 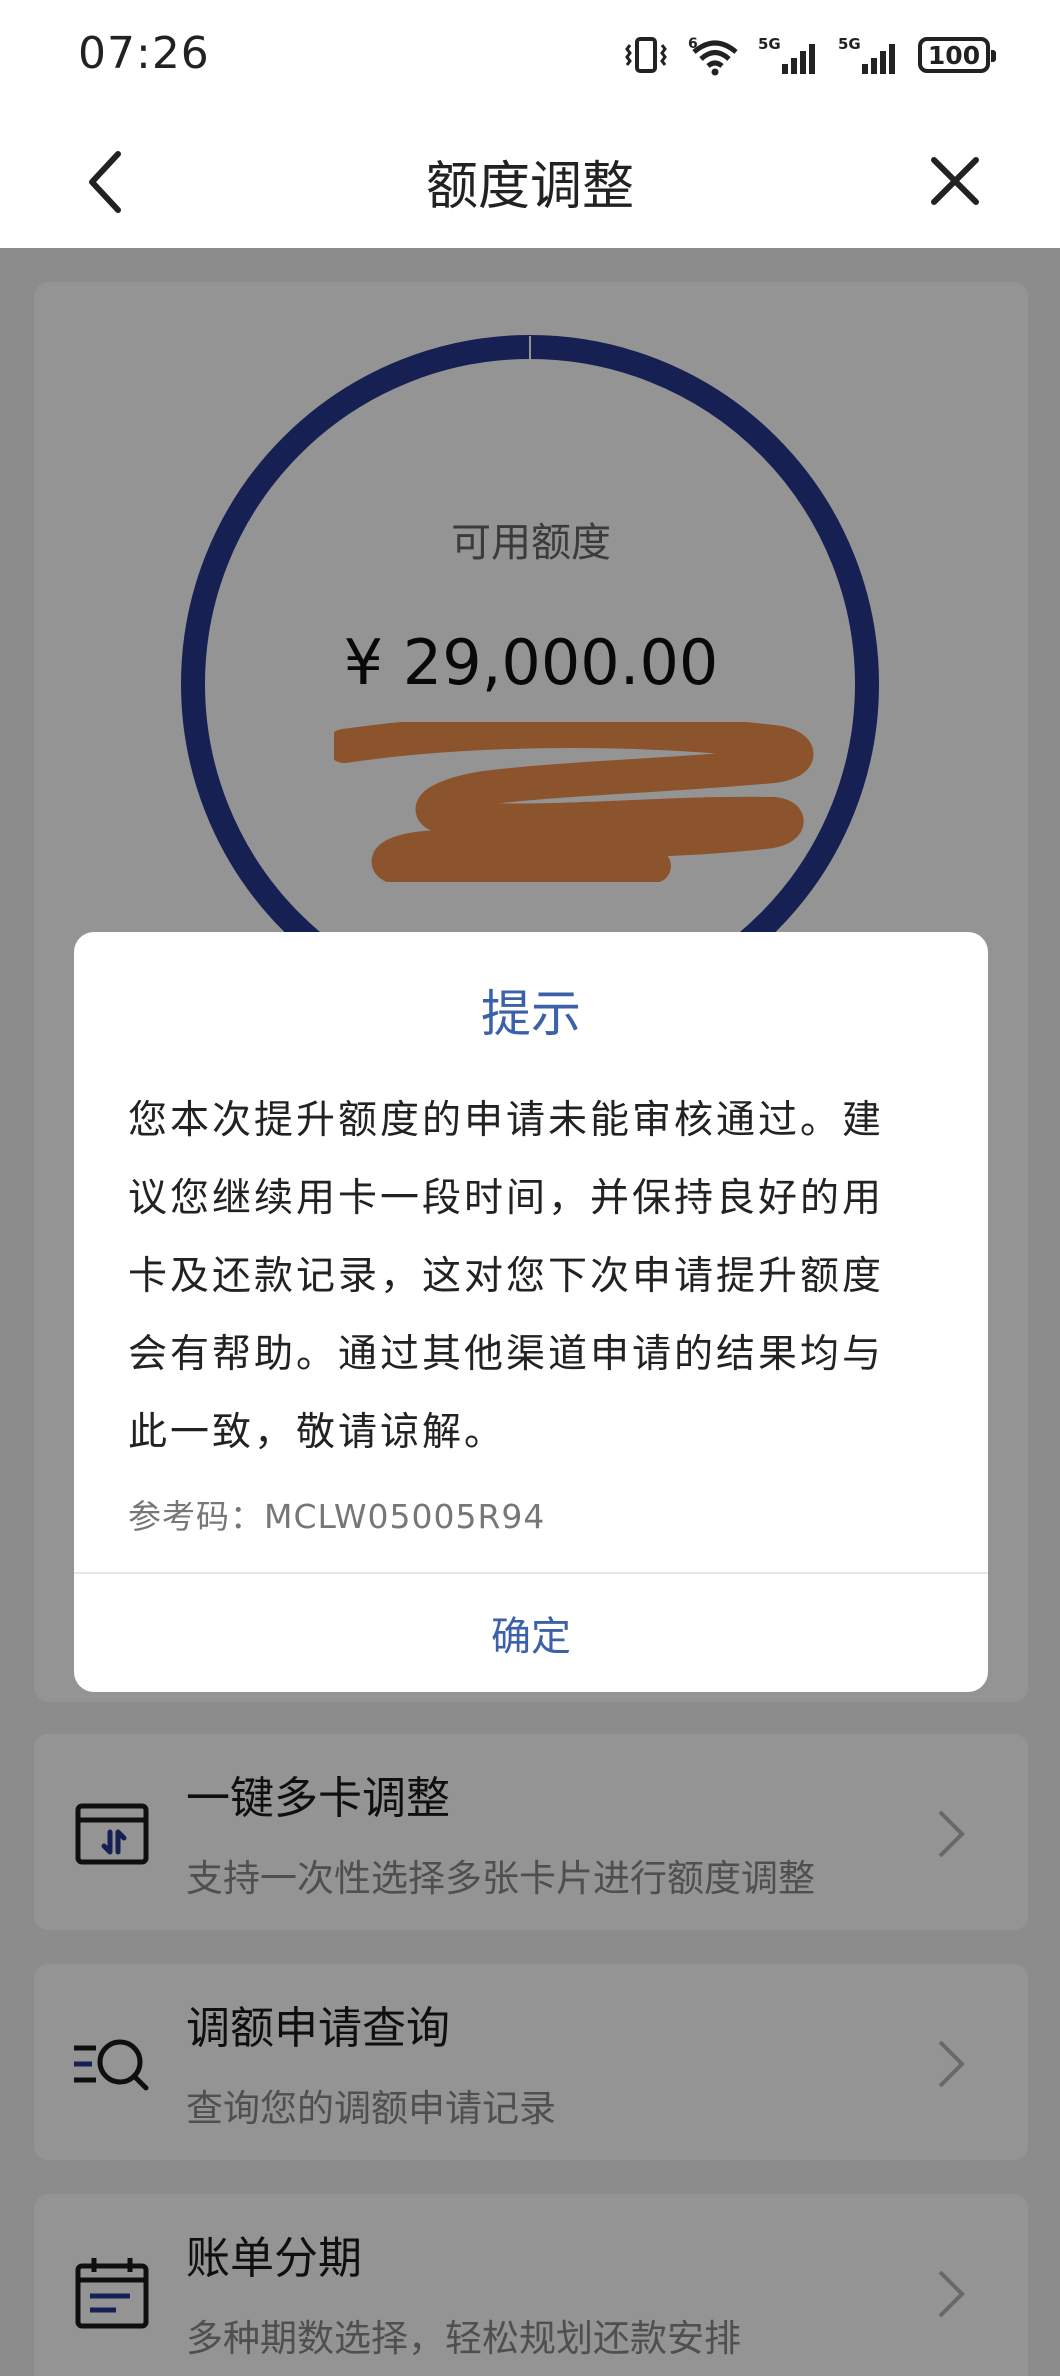 I want to click on dialog-message-line: 议您继续用卡一段时间，并保持良好的用, so click(x=506, y=1198).